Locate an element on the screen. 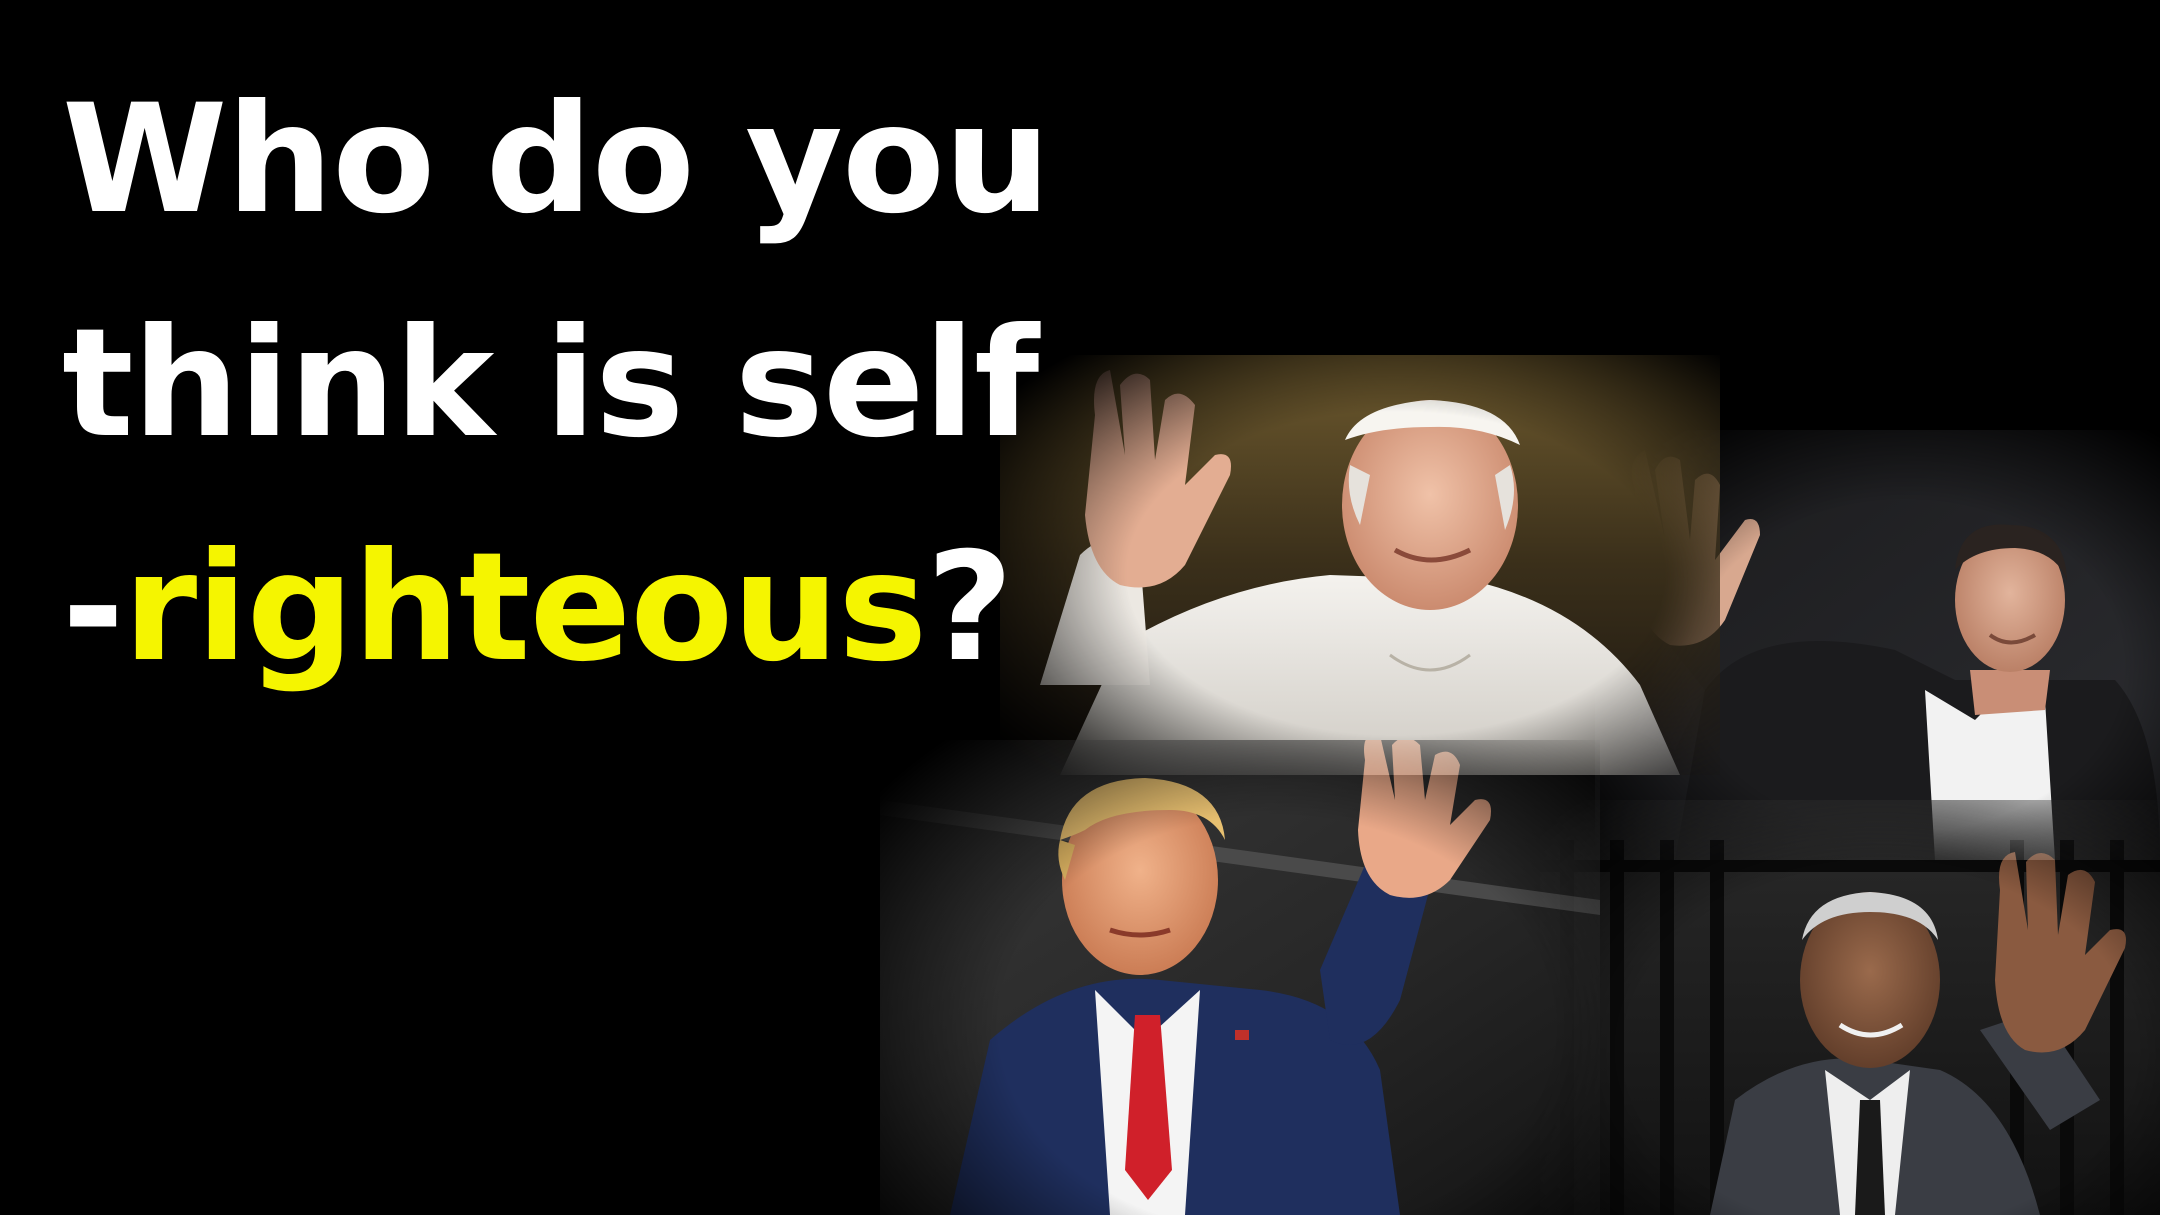  waving-man-blue-suit-red-tie-photo is located at coordinates (1240, 977).